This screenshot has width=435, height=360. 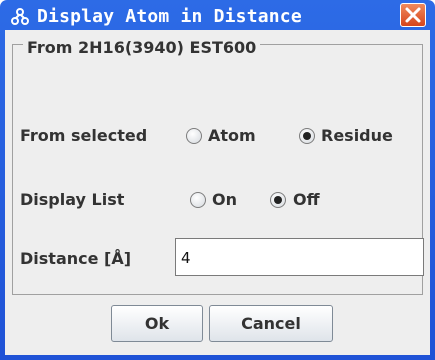 What do you see at coordinates (194, 136) in the screenshot?
I see `radio-atom` at bounding box center [194, 136].